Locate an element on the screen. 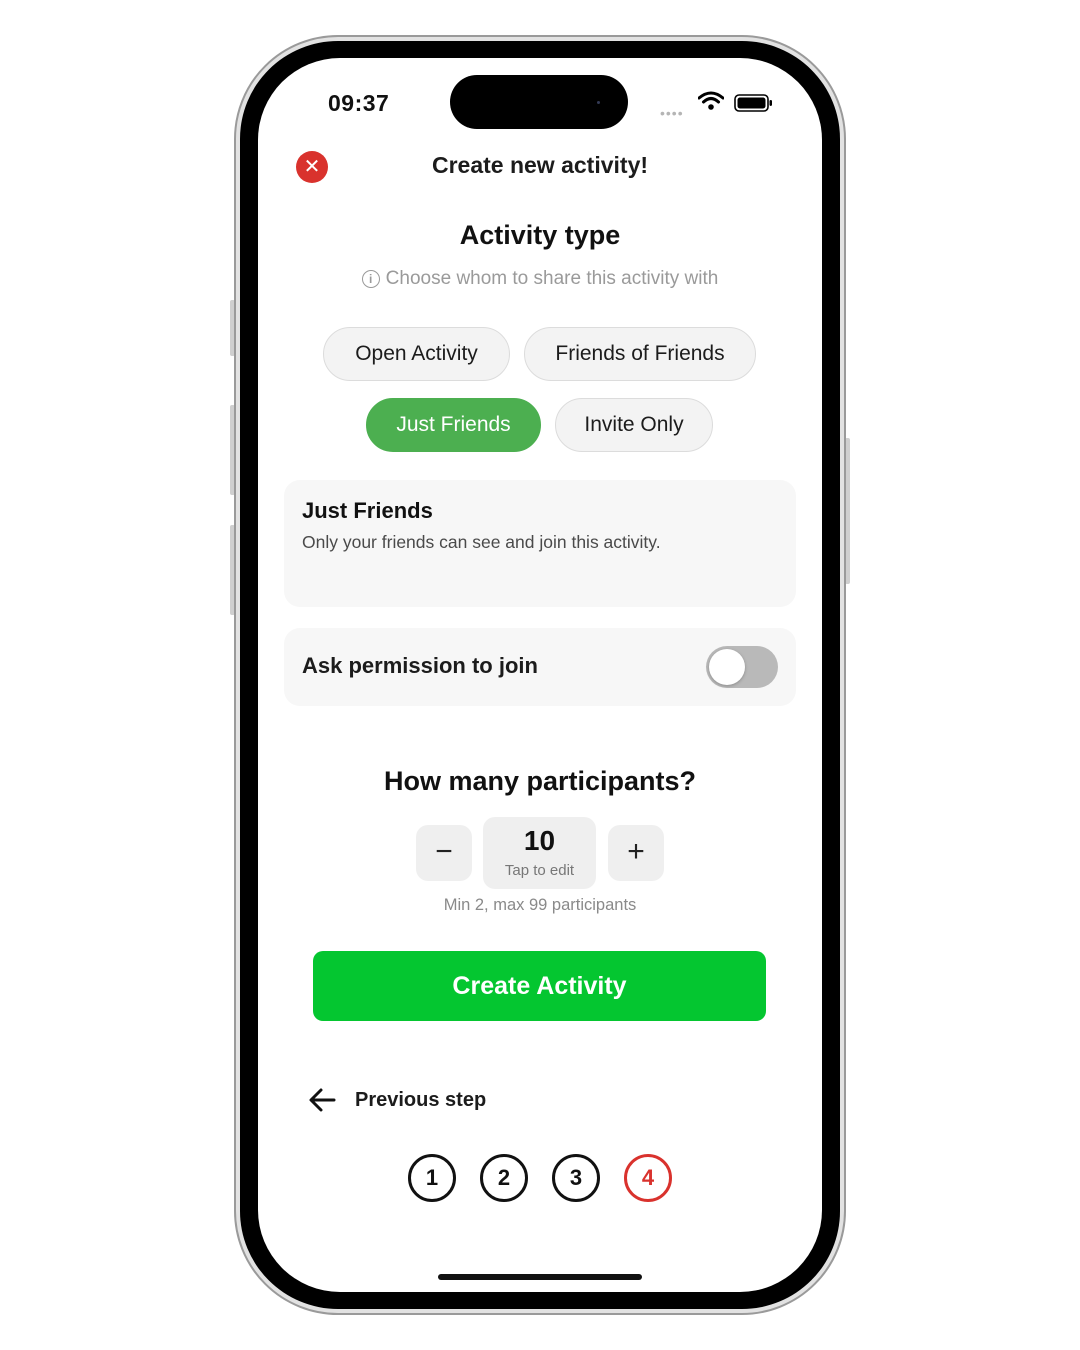 This screenshot has width=1080, height=1350. option-just-friends: Just Friends is located at coordinates (453, 425).